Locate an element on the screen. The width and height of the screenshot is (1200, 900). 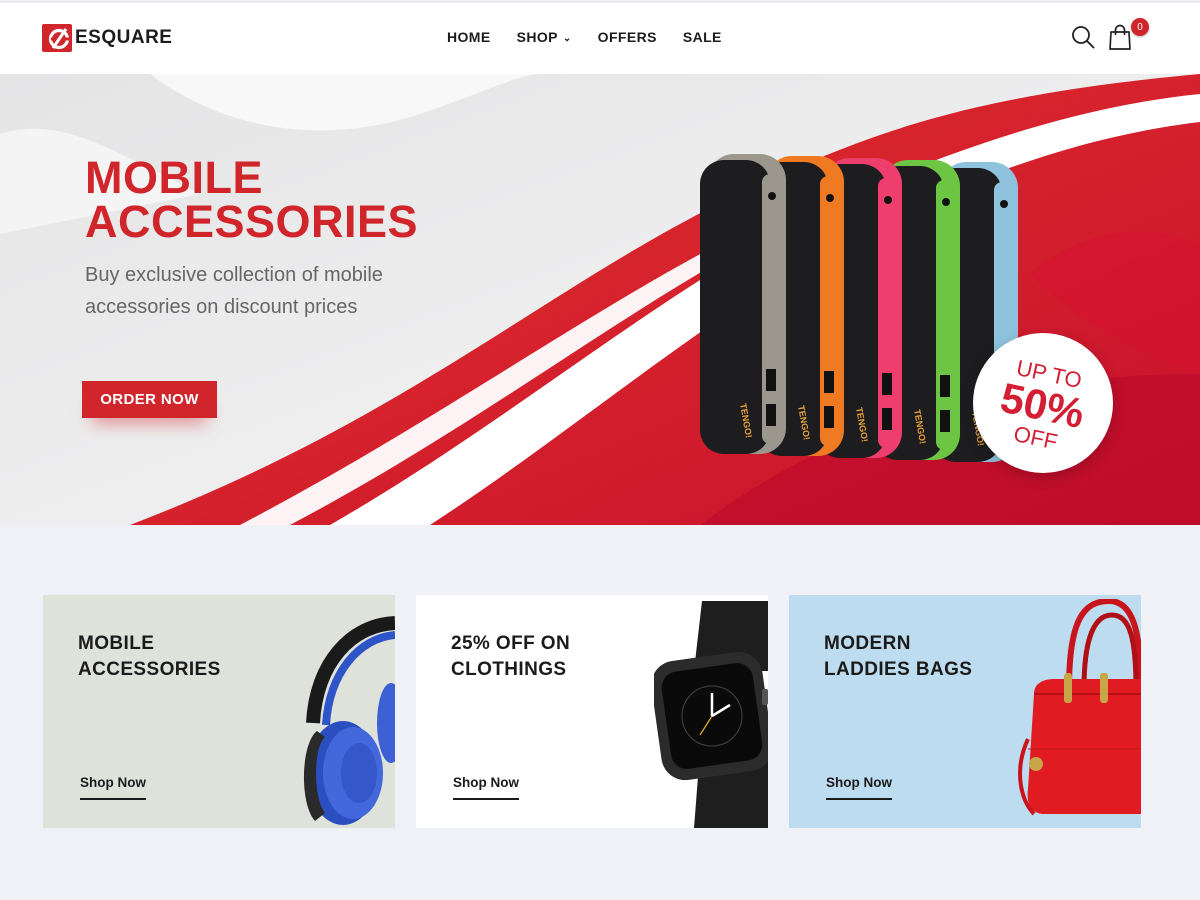
nav-offers-label: OFFERS is located at coordinates (627, 37).